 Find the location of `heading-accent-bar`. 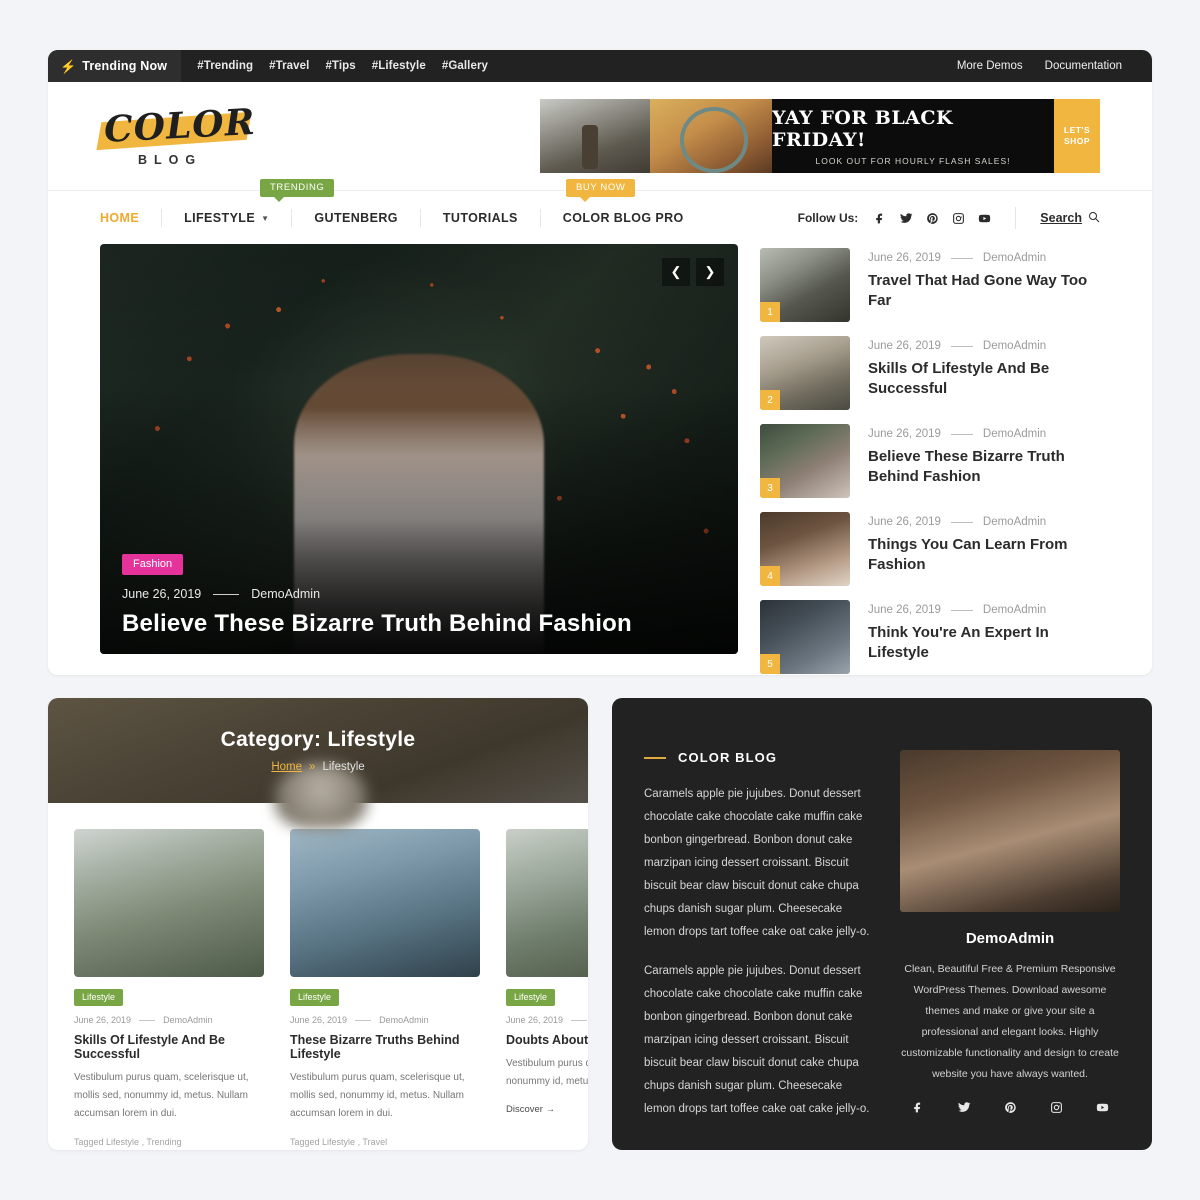

heading-accent-bar is located at coordinates (655, 757).